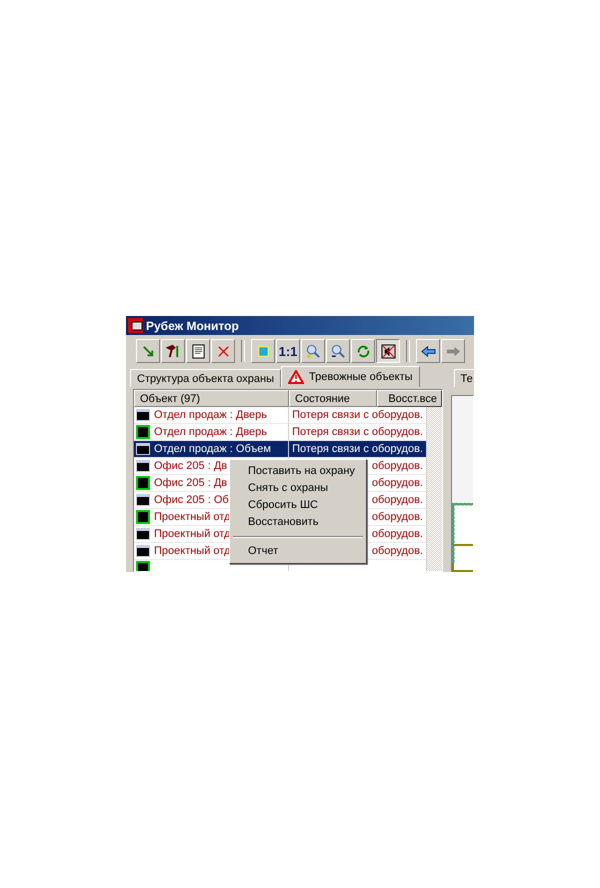 Image resolution: width=600 pixels, height=888 pixels. What do you see at coordinates (434, 489) in the screenshot?
I see `scrollbar-track` at bounding box center [434, 489].